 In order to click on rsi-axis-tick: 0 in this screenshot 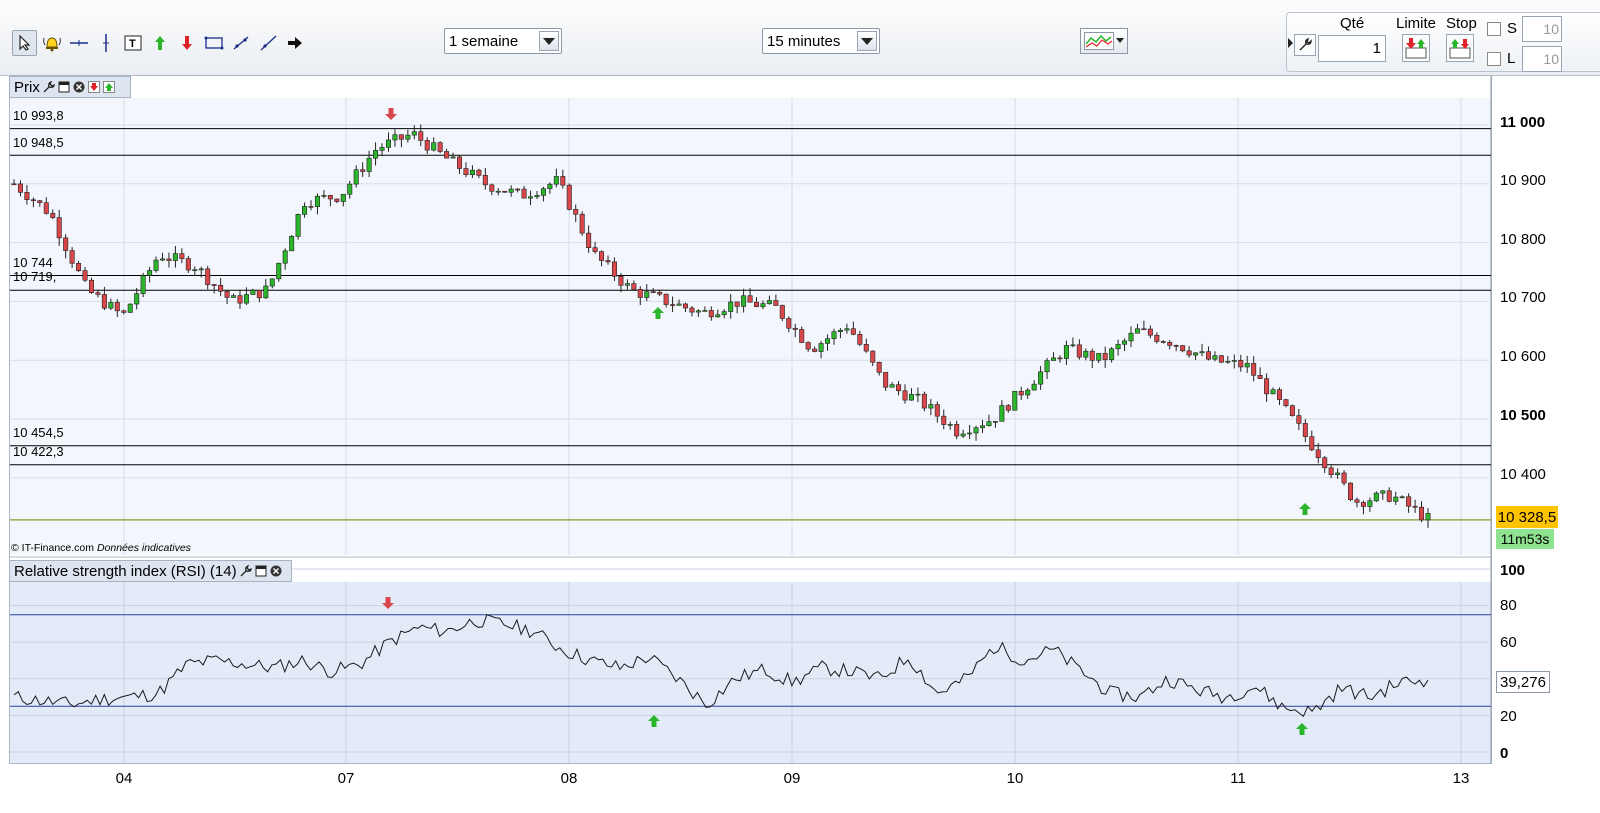, I will do `click(1504, 753)`.